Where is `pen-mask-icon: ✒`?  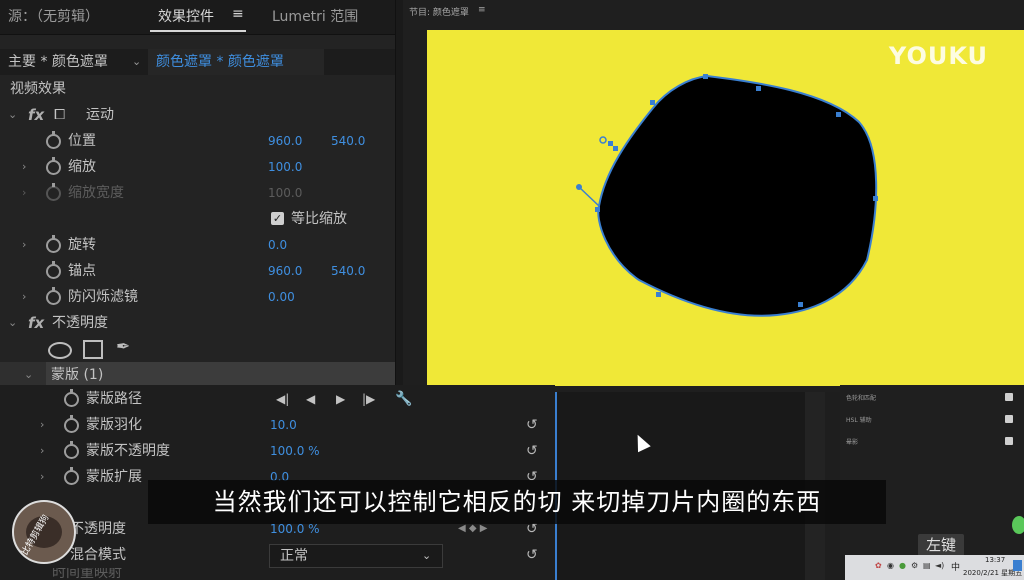 pen-mask-icon: ✒ is located at coordinates (123, 347).